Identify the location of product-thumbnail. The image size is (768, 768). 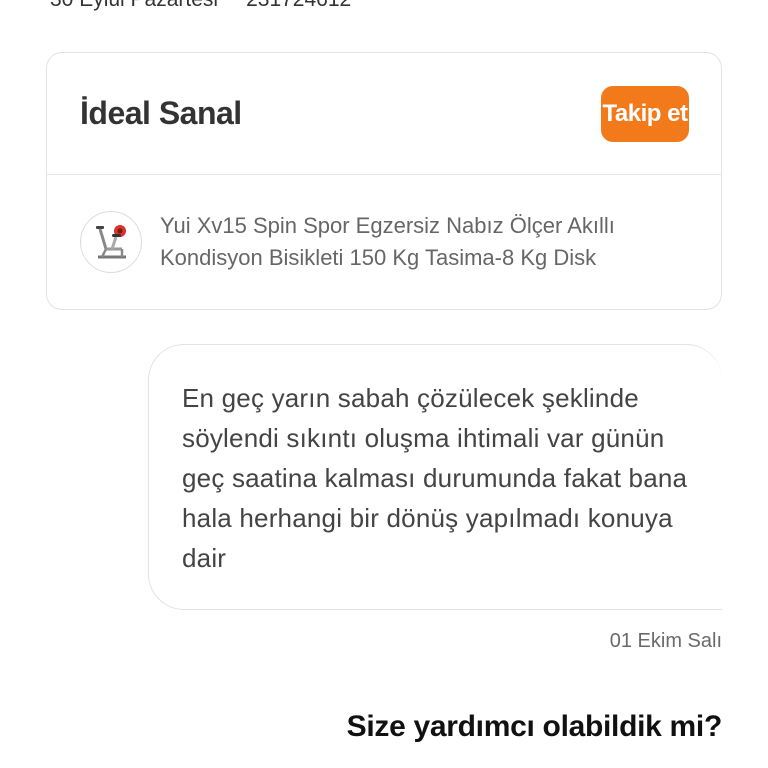
(111, 242).